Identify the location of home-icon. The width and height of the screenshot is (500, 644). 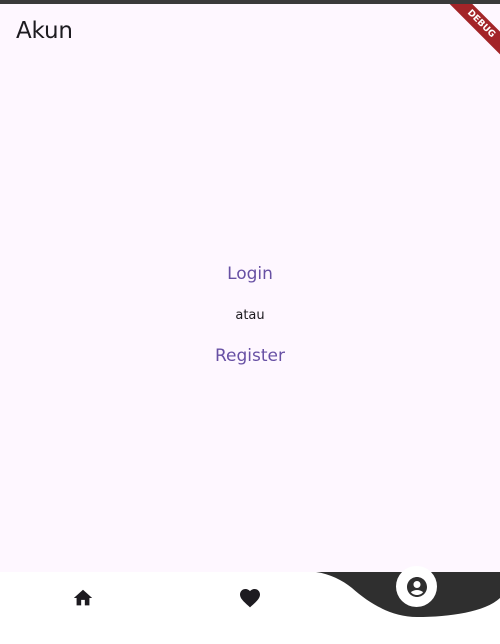
(83, 597).